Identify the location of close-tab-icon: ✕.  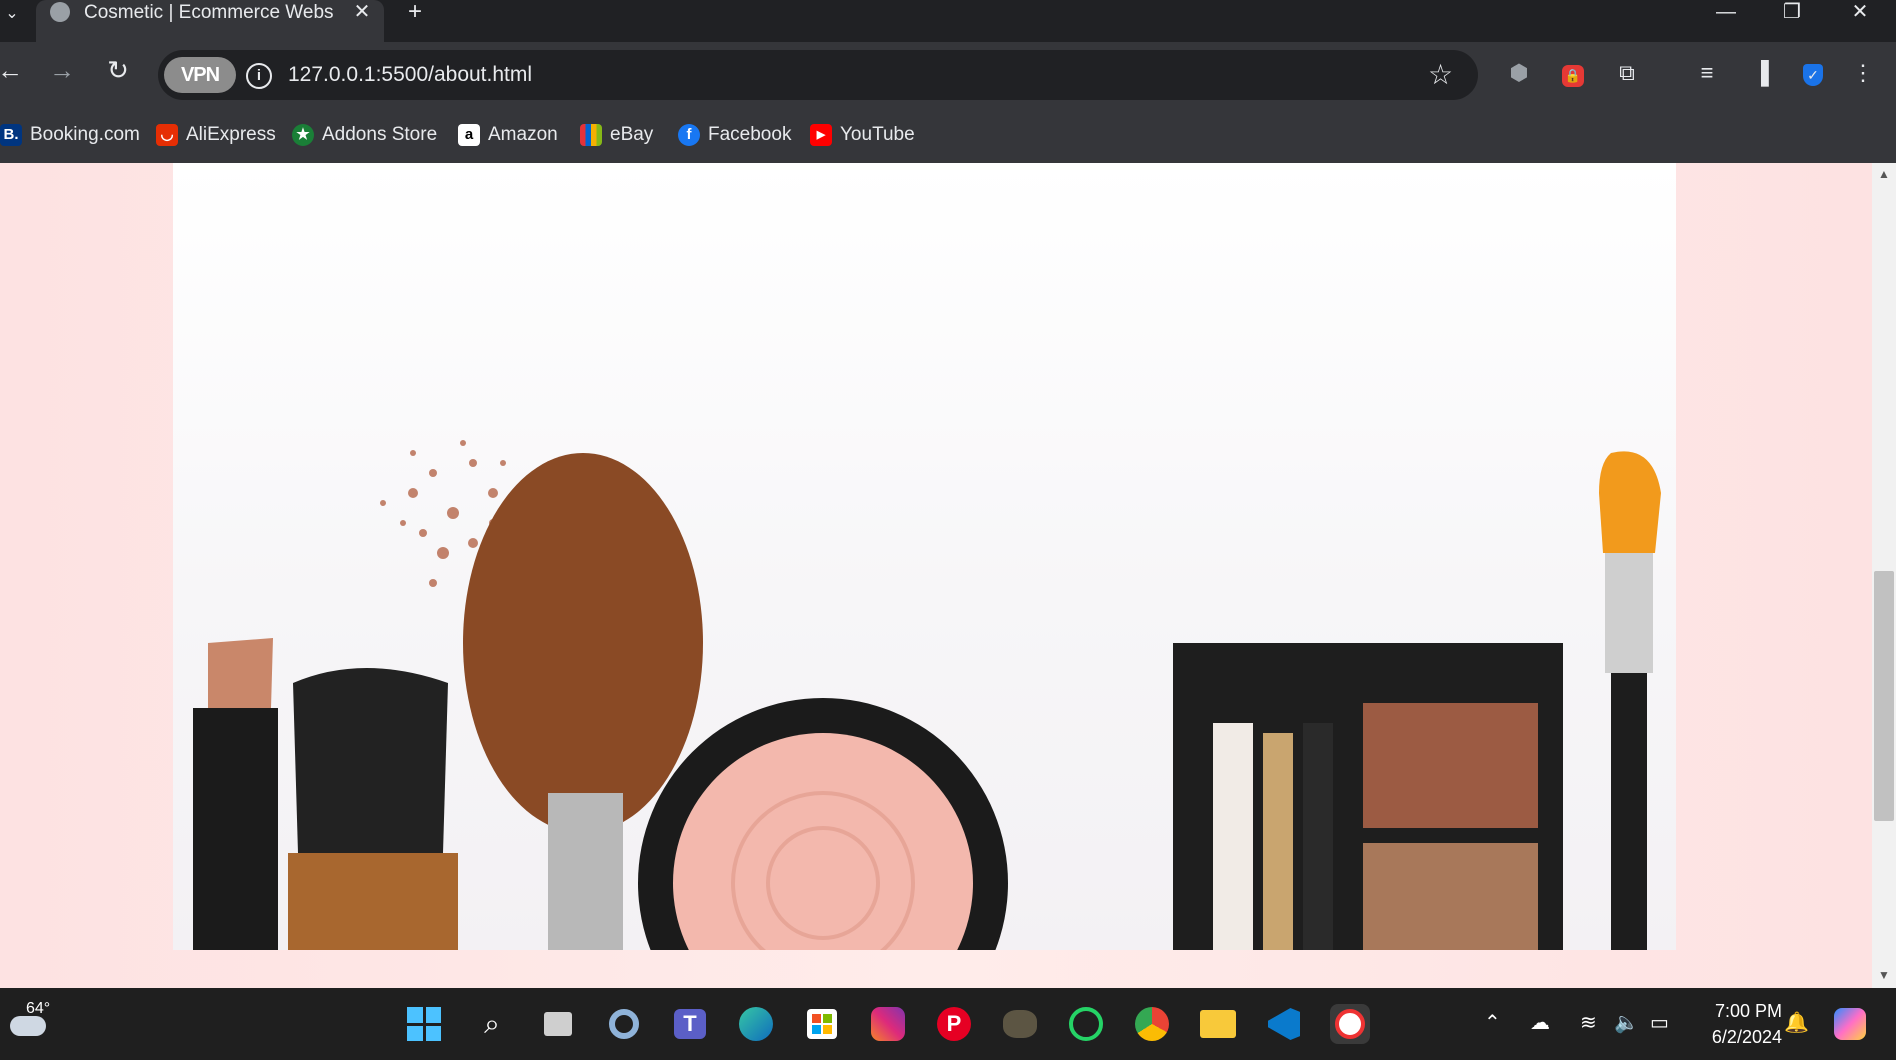
(362, 12).